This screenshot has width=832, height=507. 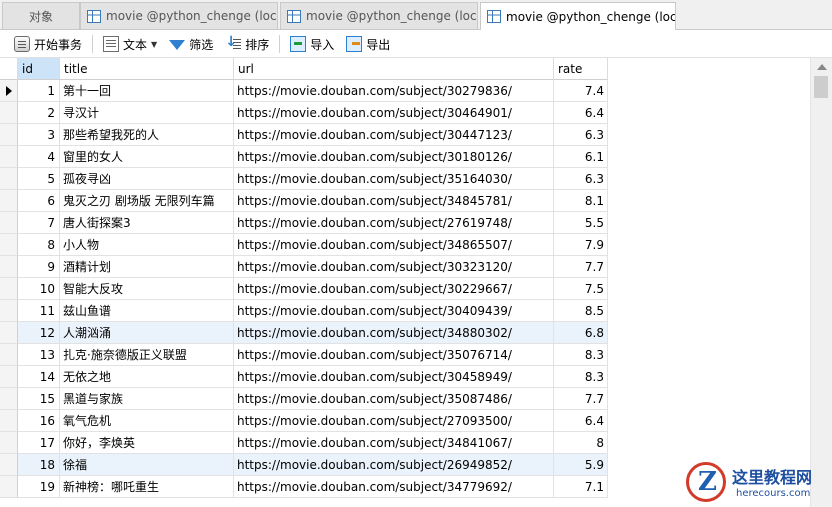 I want to click on column-header-rate: rate, so click(x=581, y=69).